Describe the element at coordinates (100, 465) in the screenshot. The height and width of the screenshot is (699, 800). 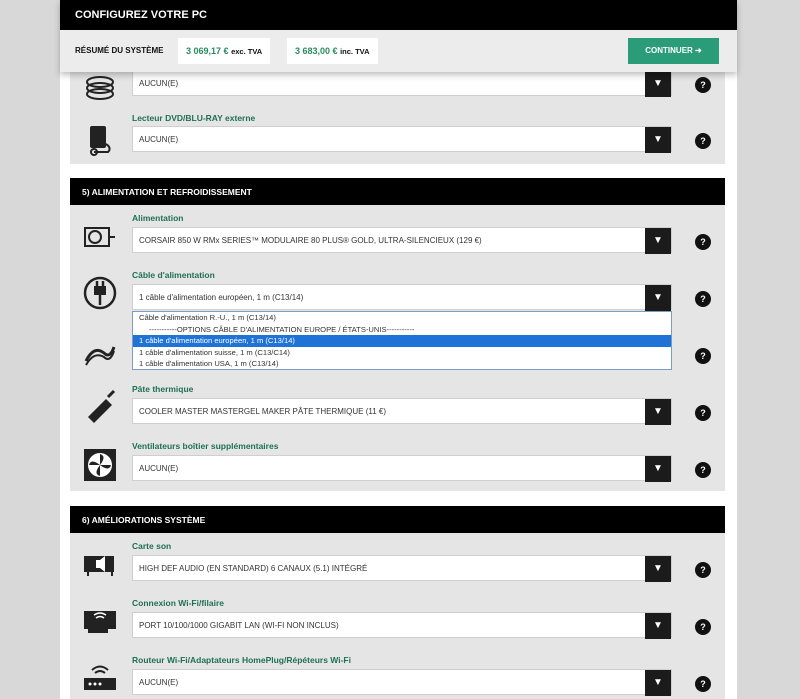
I see `case-fan-icon` at that location.